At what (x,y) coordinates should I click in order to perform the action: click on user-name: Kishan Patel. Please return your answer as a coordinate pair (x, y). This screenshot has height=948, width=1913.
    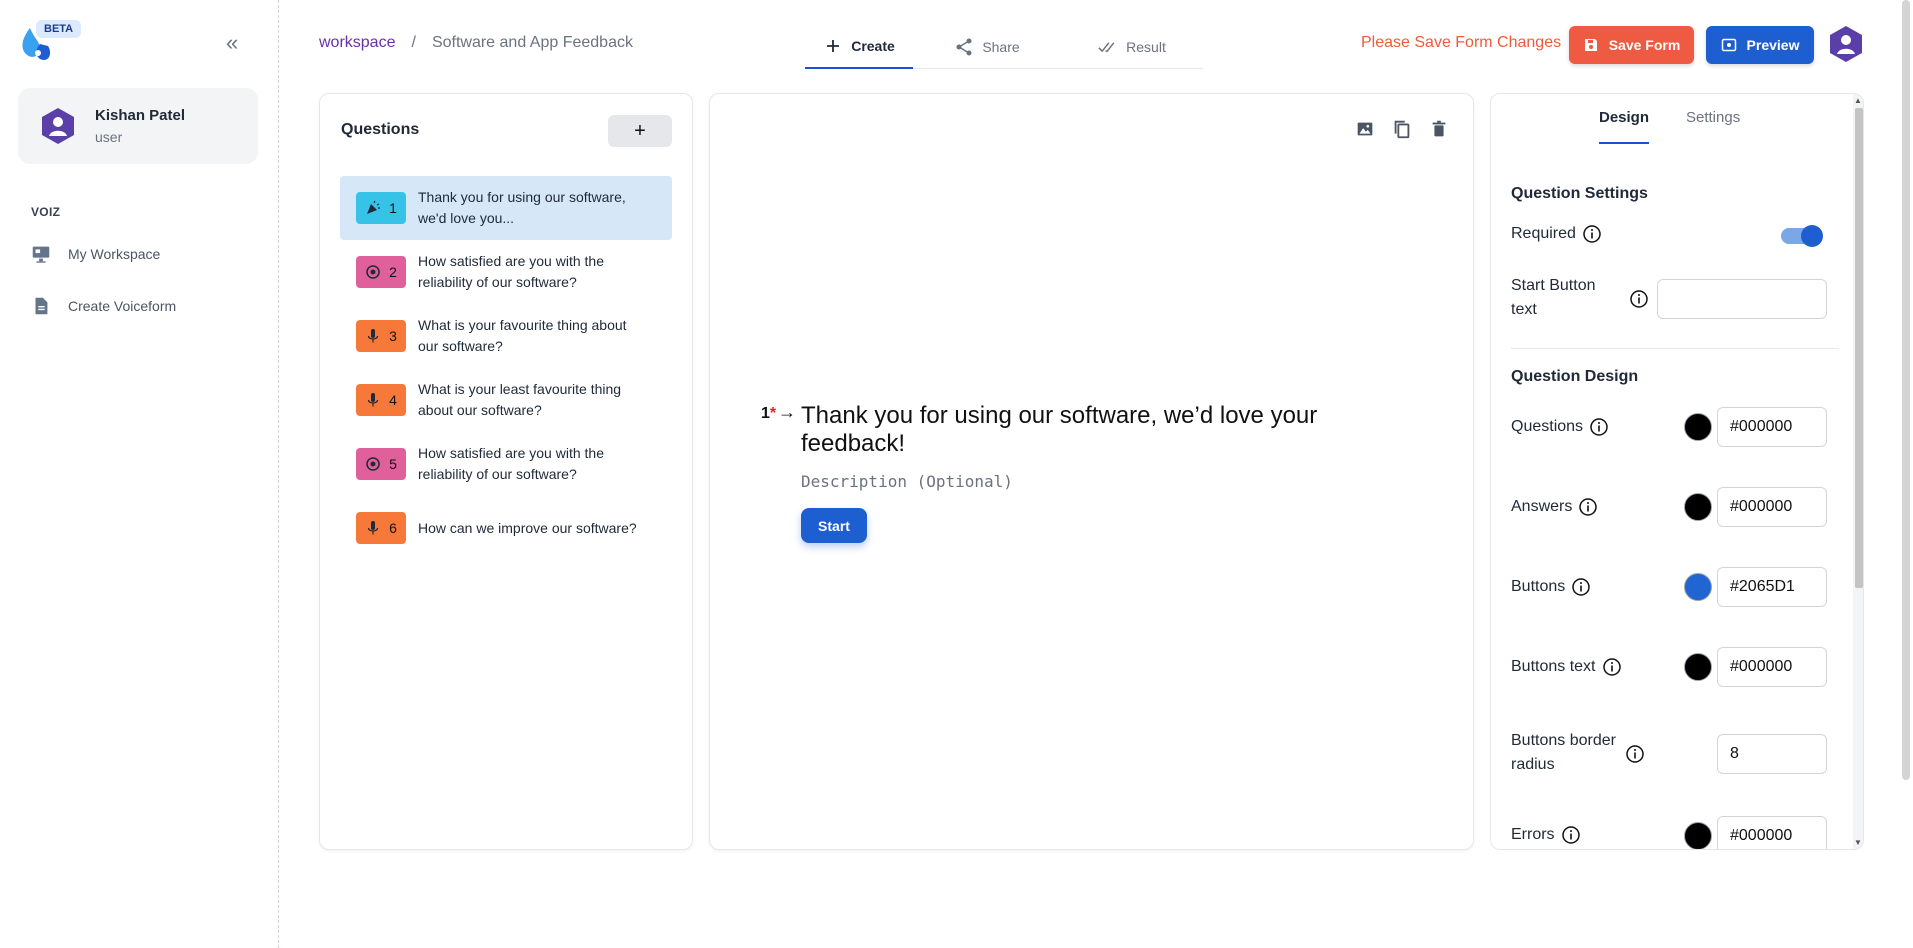
    Looking at the image, I should click on (140, 115).